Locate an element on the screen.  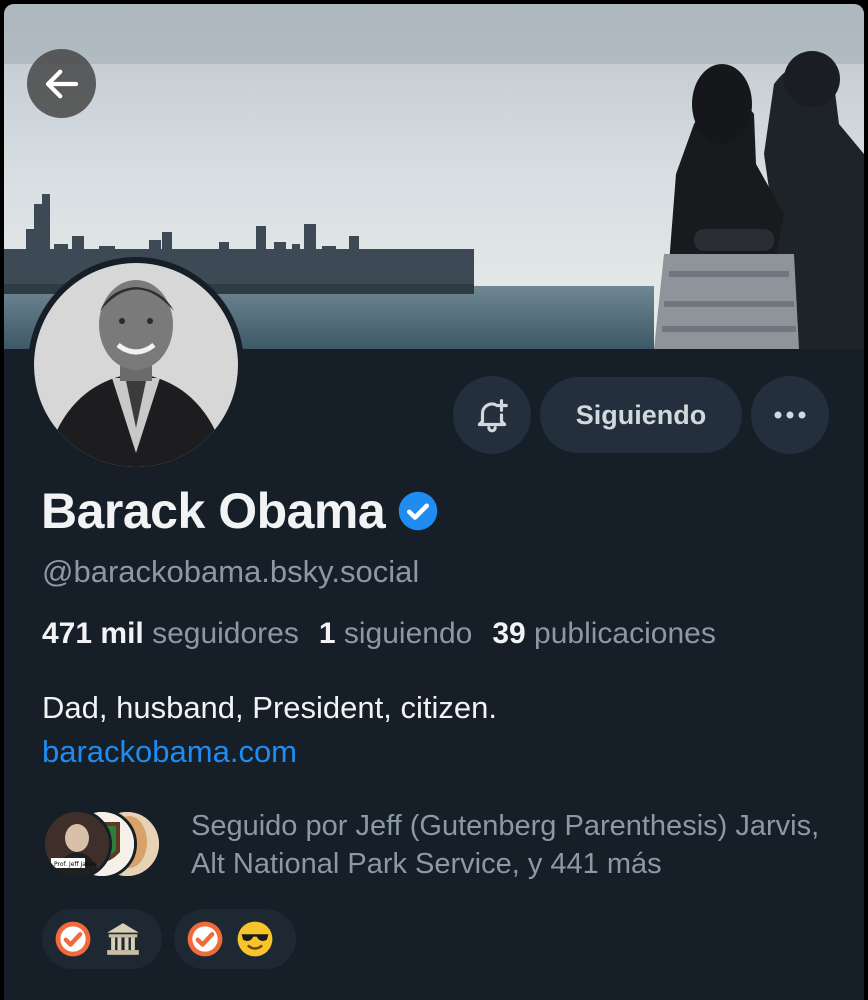
posts-stat: 39 publicaciones is located at coordinates (604, 634).